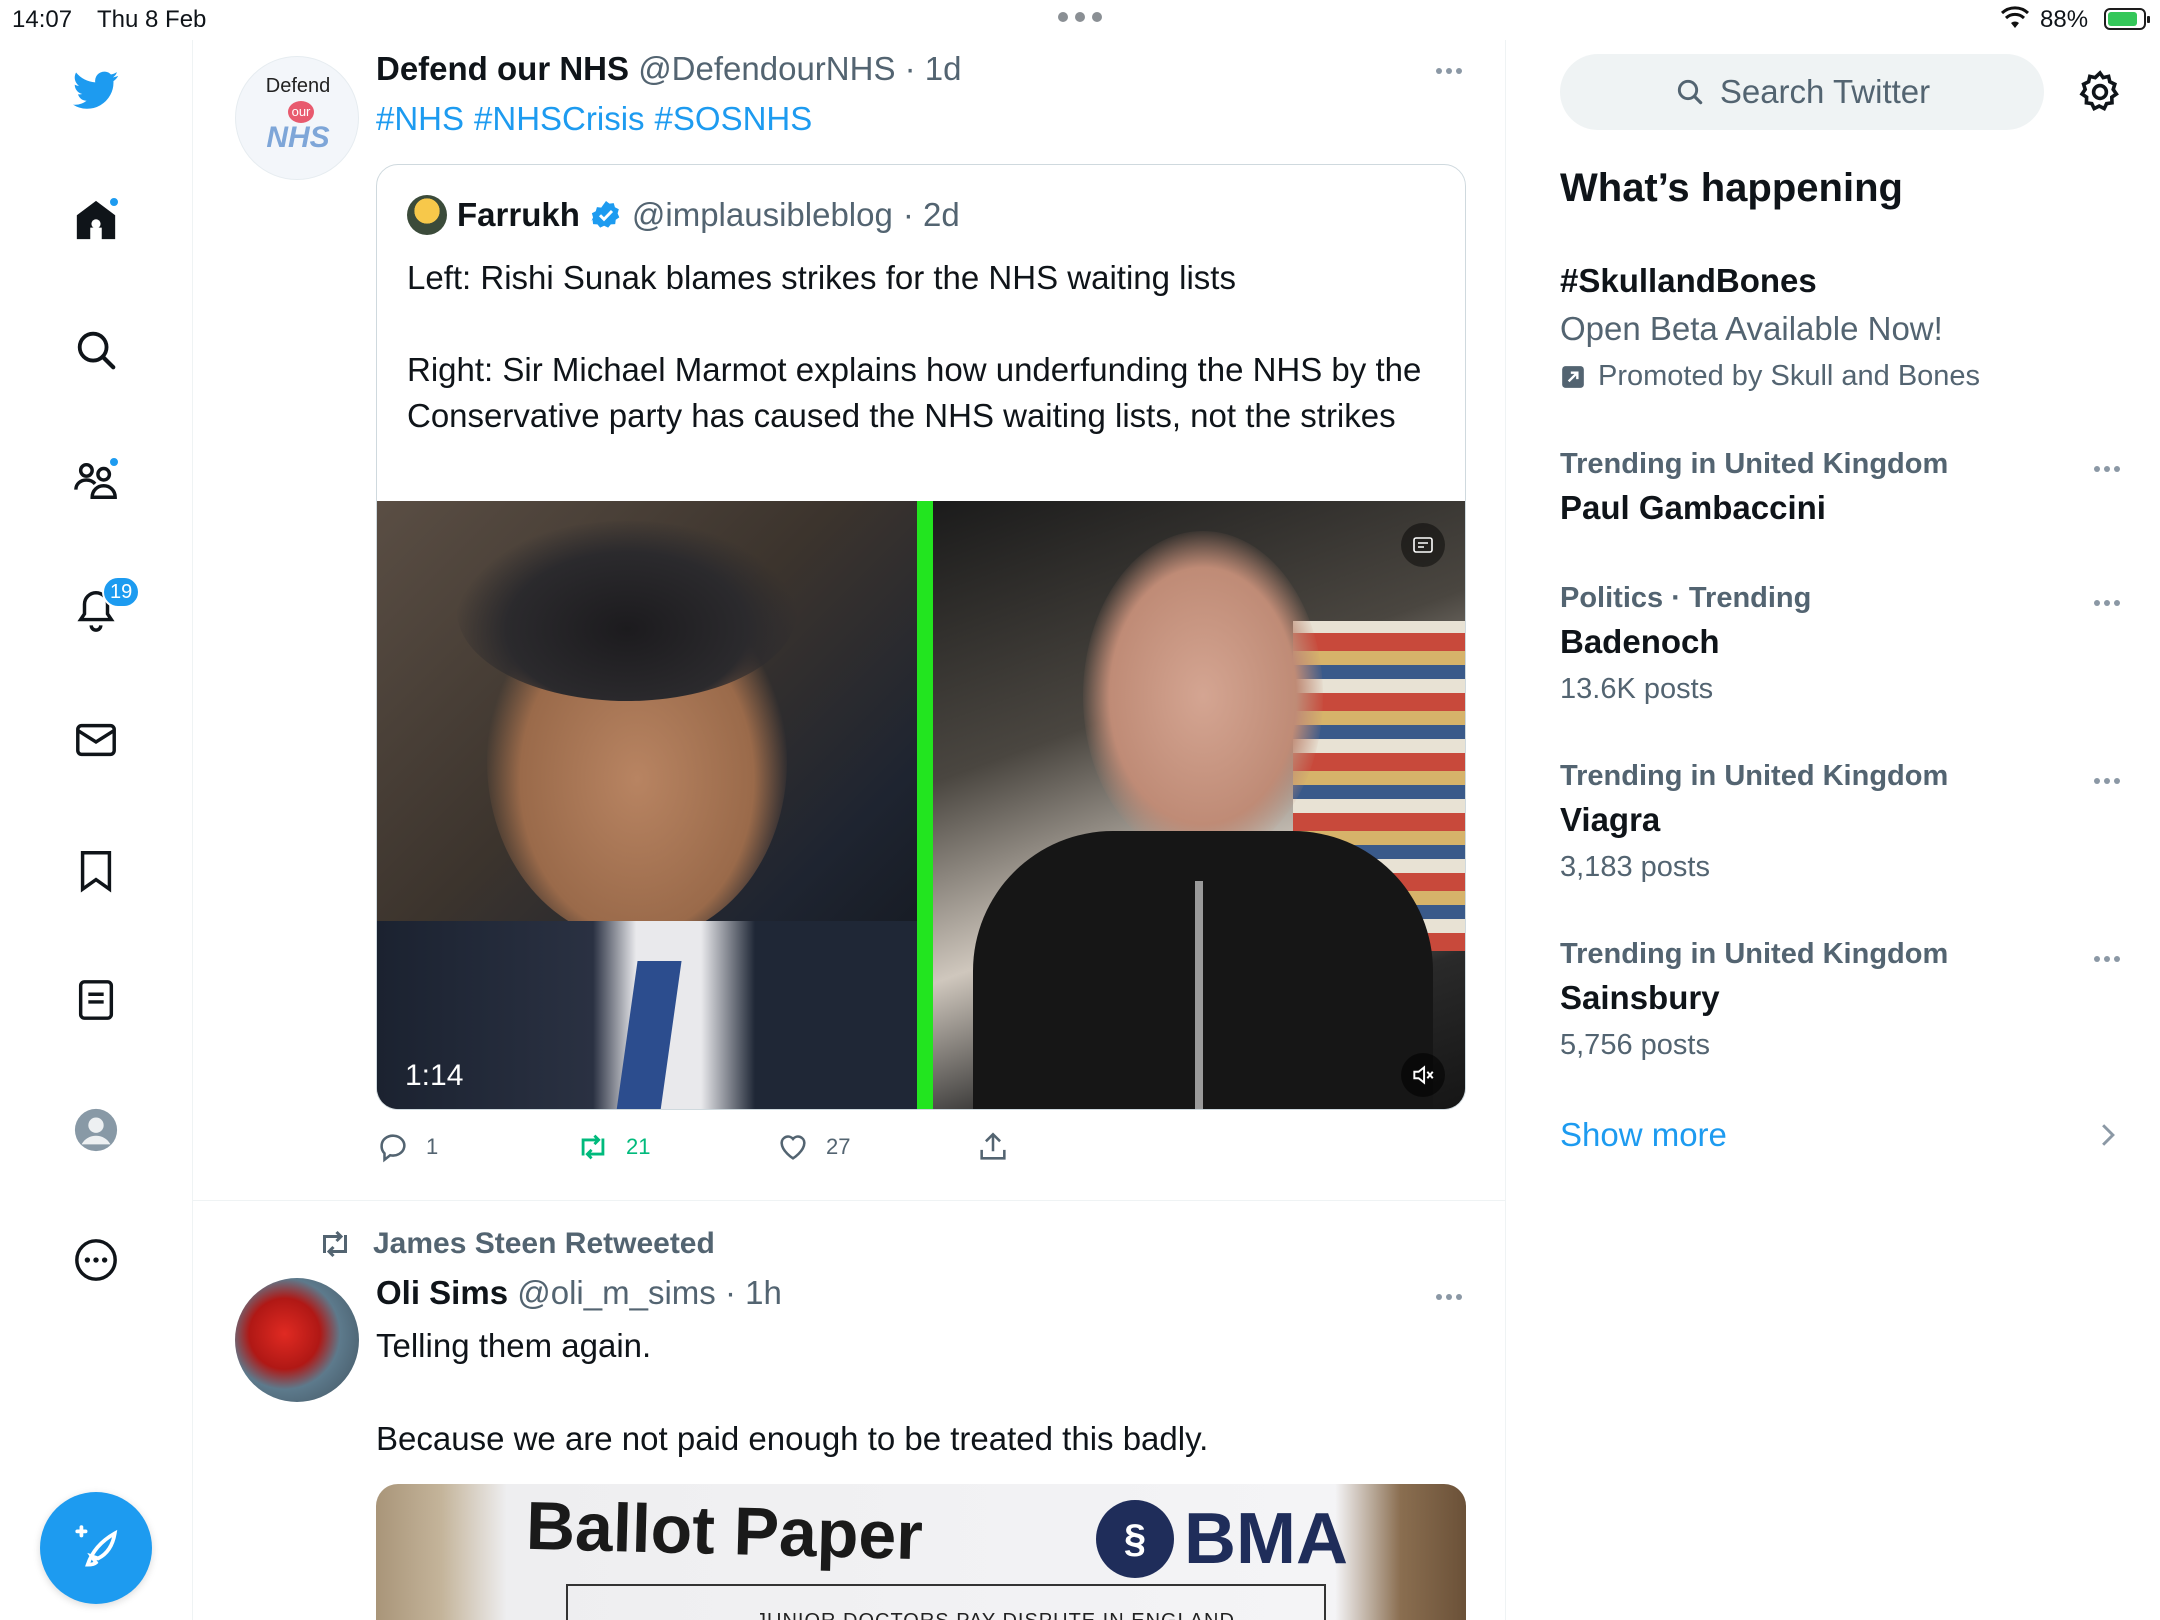 The height and width of the screenshot is (1620, 2160). What do you see at coordinates (96, 1548) in the screenshot?
I see `compose-tweet-button` at bounding box center [96, 1548].